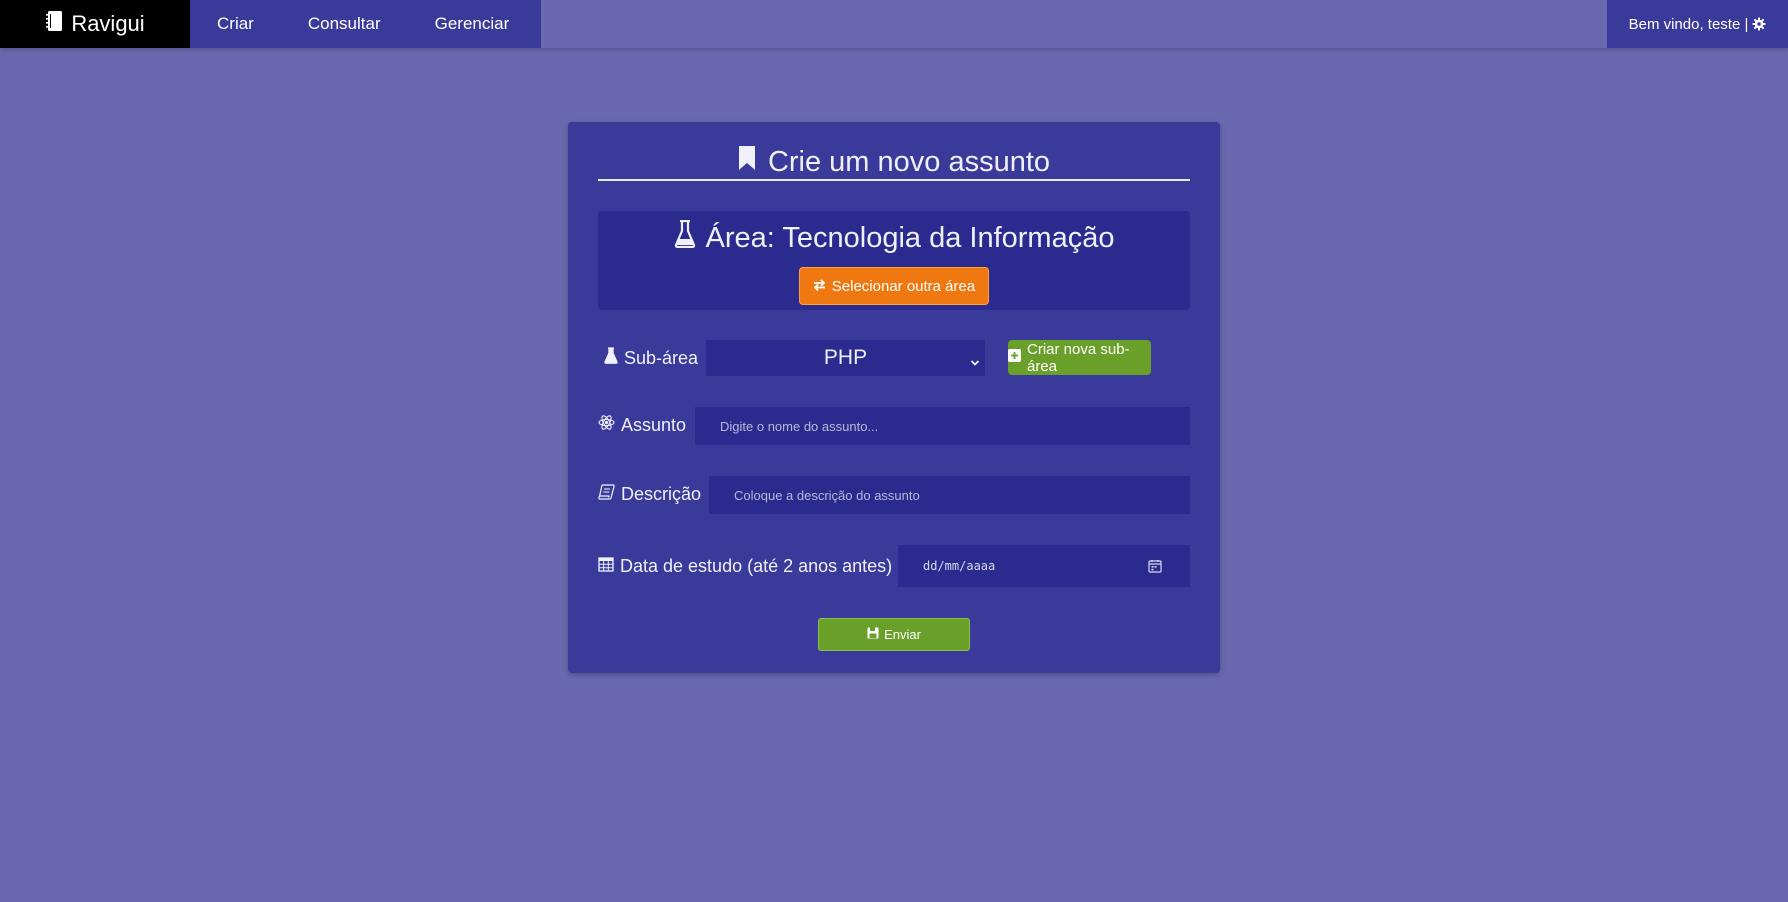 This screenshot has width=1788, height=902. Describe the element at coordinates (894, 180) in the screenshot. I see `title-divider` at that location.